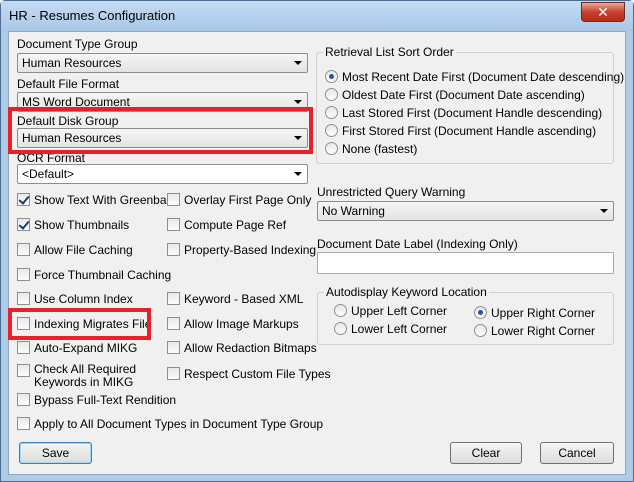 The image size is (634, 482). What do you see at coordinates (417, 244) in the screenshot?
I see `document-date-label-label: Document Date Label (Indexing Only)` at bounding box center [417, 244].